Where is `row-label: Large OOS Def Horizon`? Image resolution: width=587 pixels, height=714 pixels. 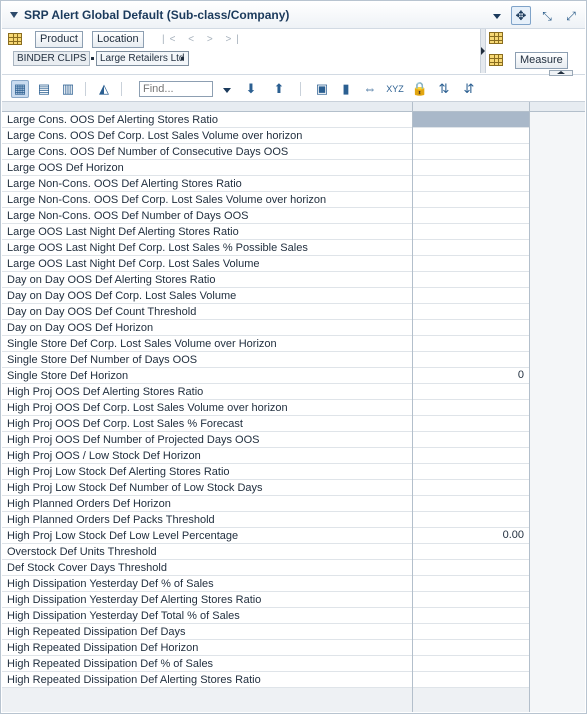 row-label: Large OOS Def Horizon is located at coordinates (65, 168).